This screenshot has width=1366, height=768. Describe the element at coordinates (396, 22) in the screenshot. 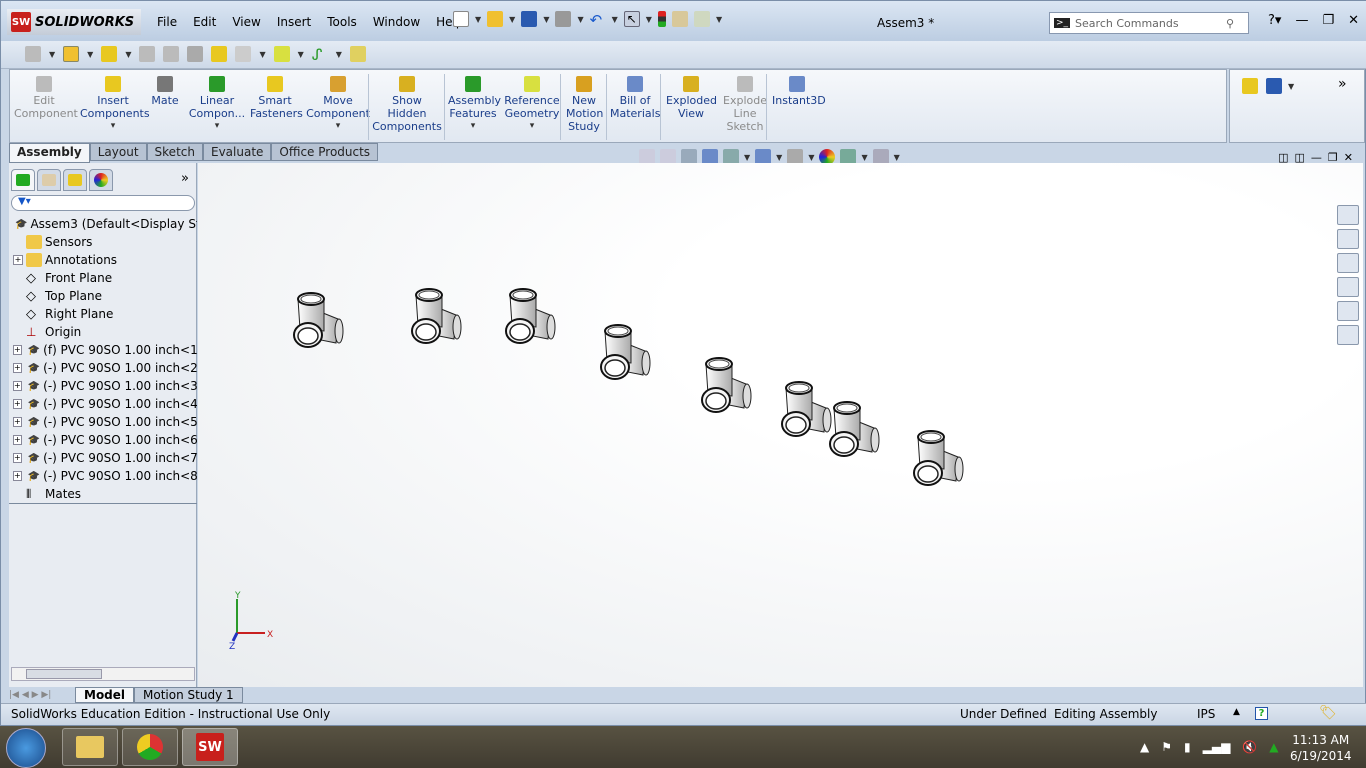

I see `menu-window: Window` at that location.